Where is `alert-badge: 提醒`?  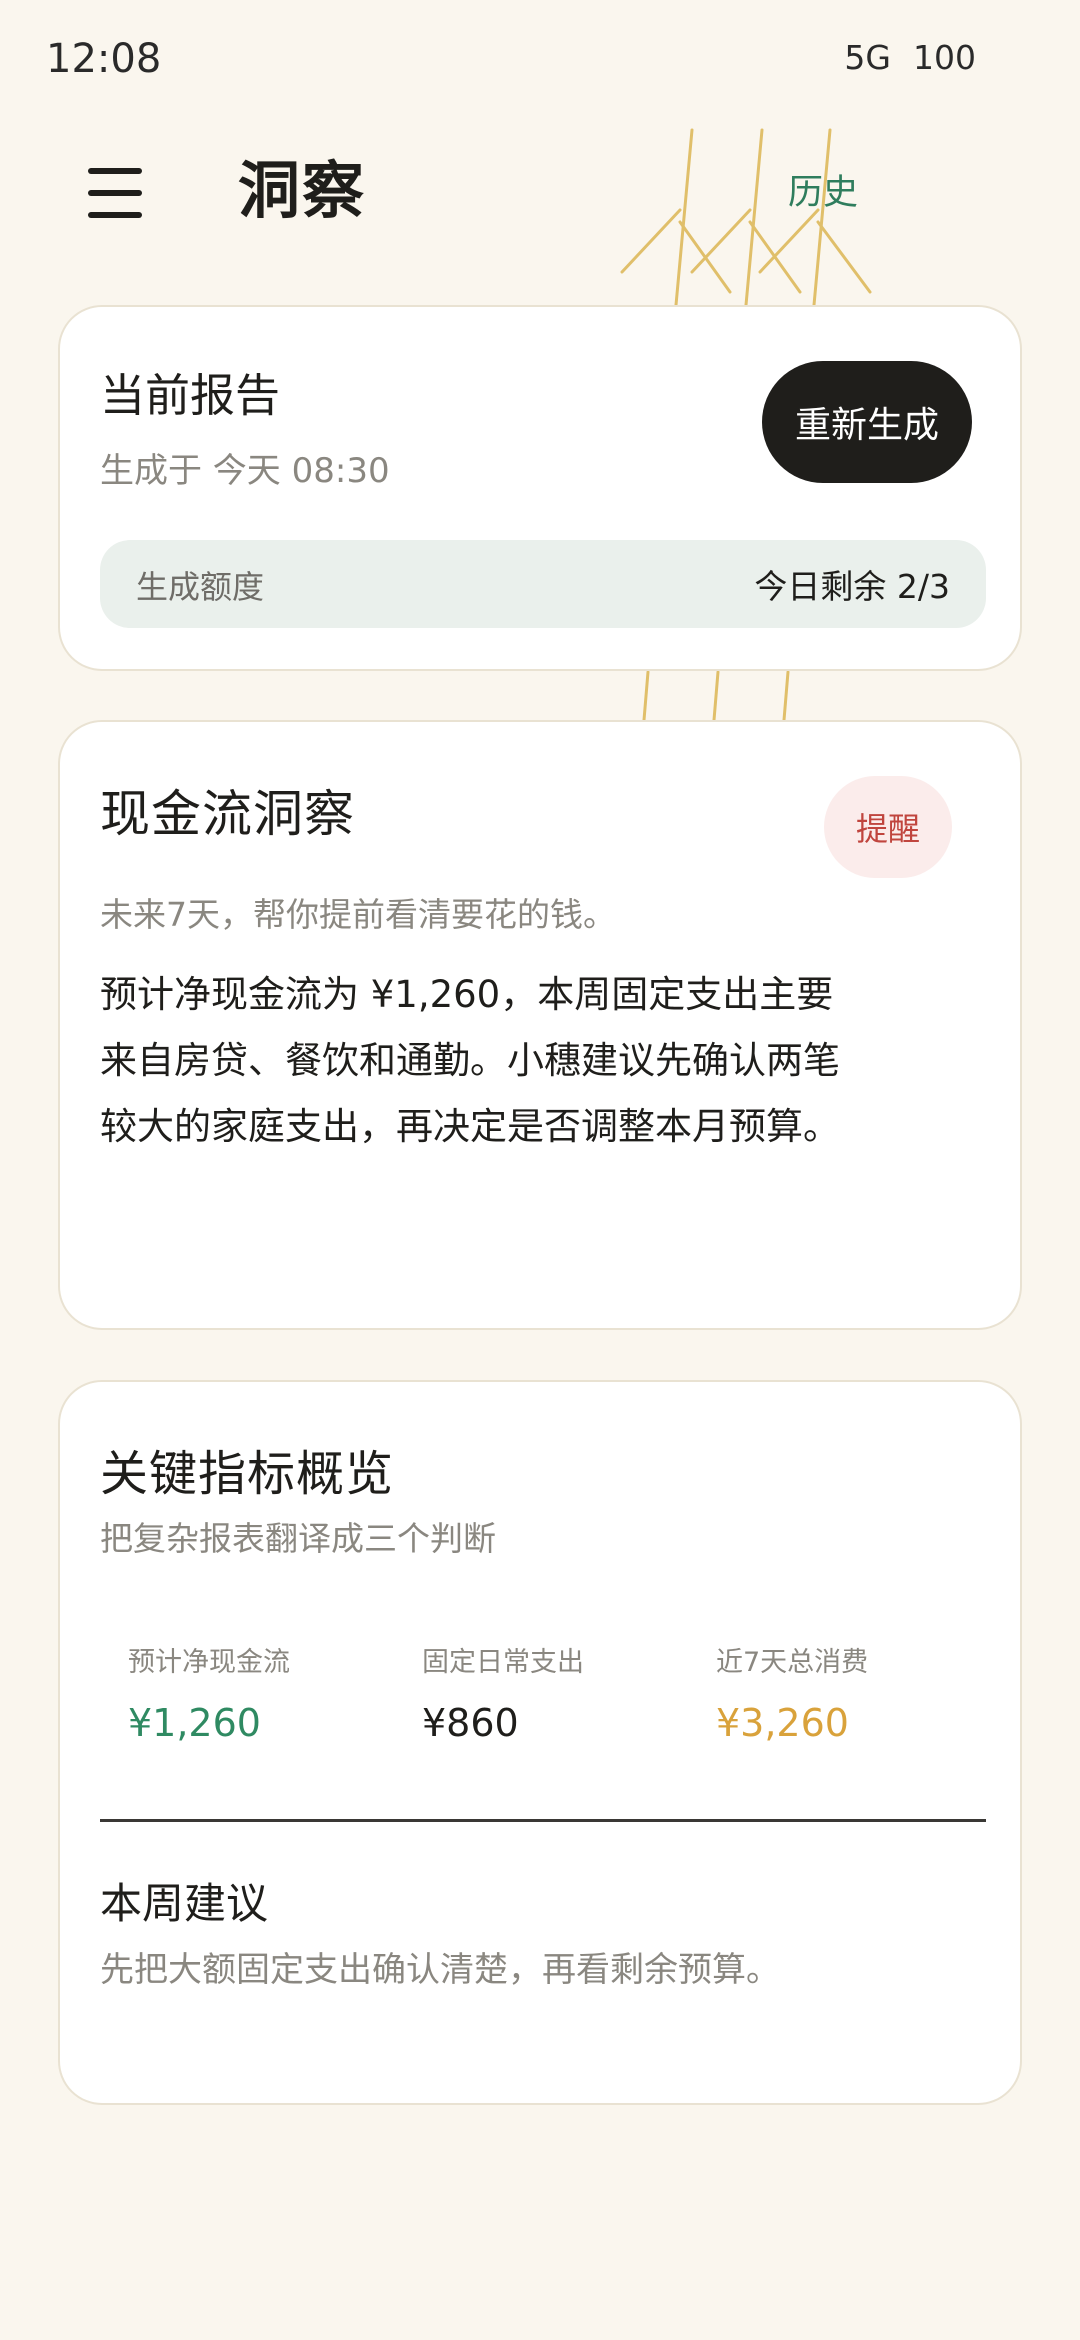
alert-badge: 提醒 is located at coordinates (888, 827).